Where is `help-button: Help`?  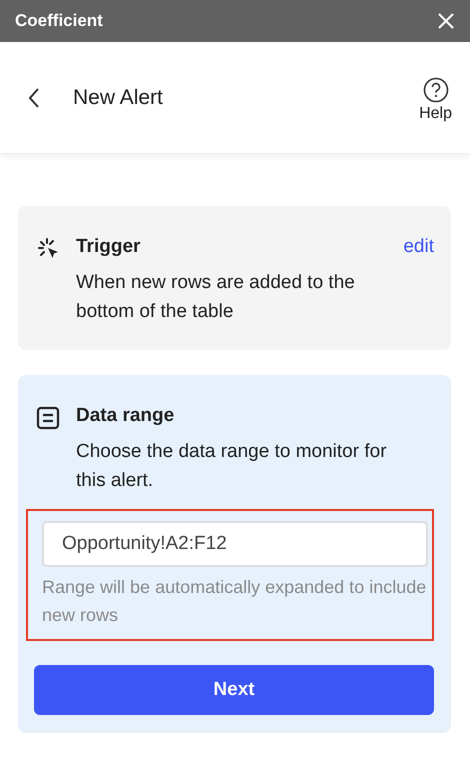
help-button: Help is located at coordinates (435, 99).